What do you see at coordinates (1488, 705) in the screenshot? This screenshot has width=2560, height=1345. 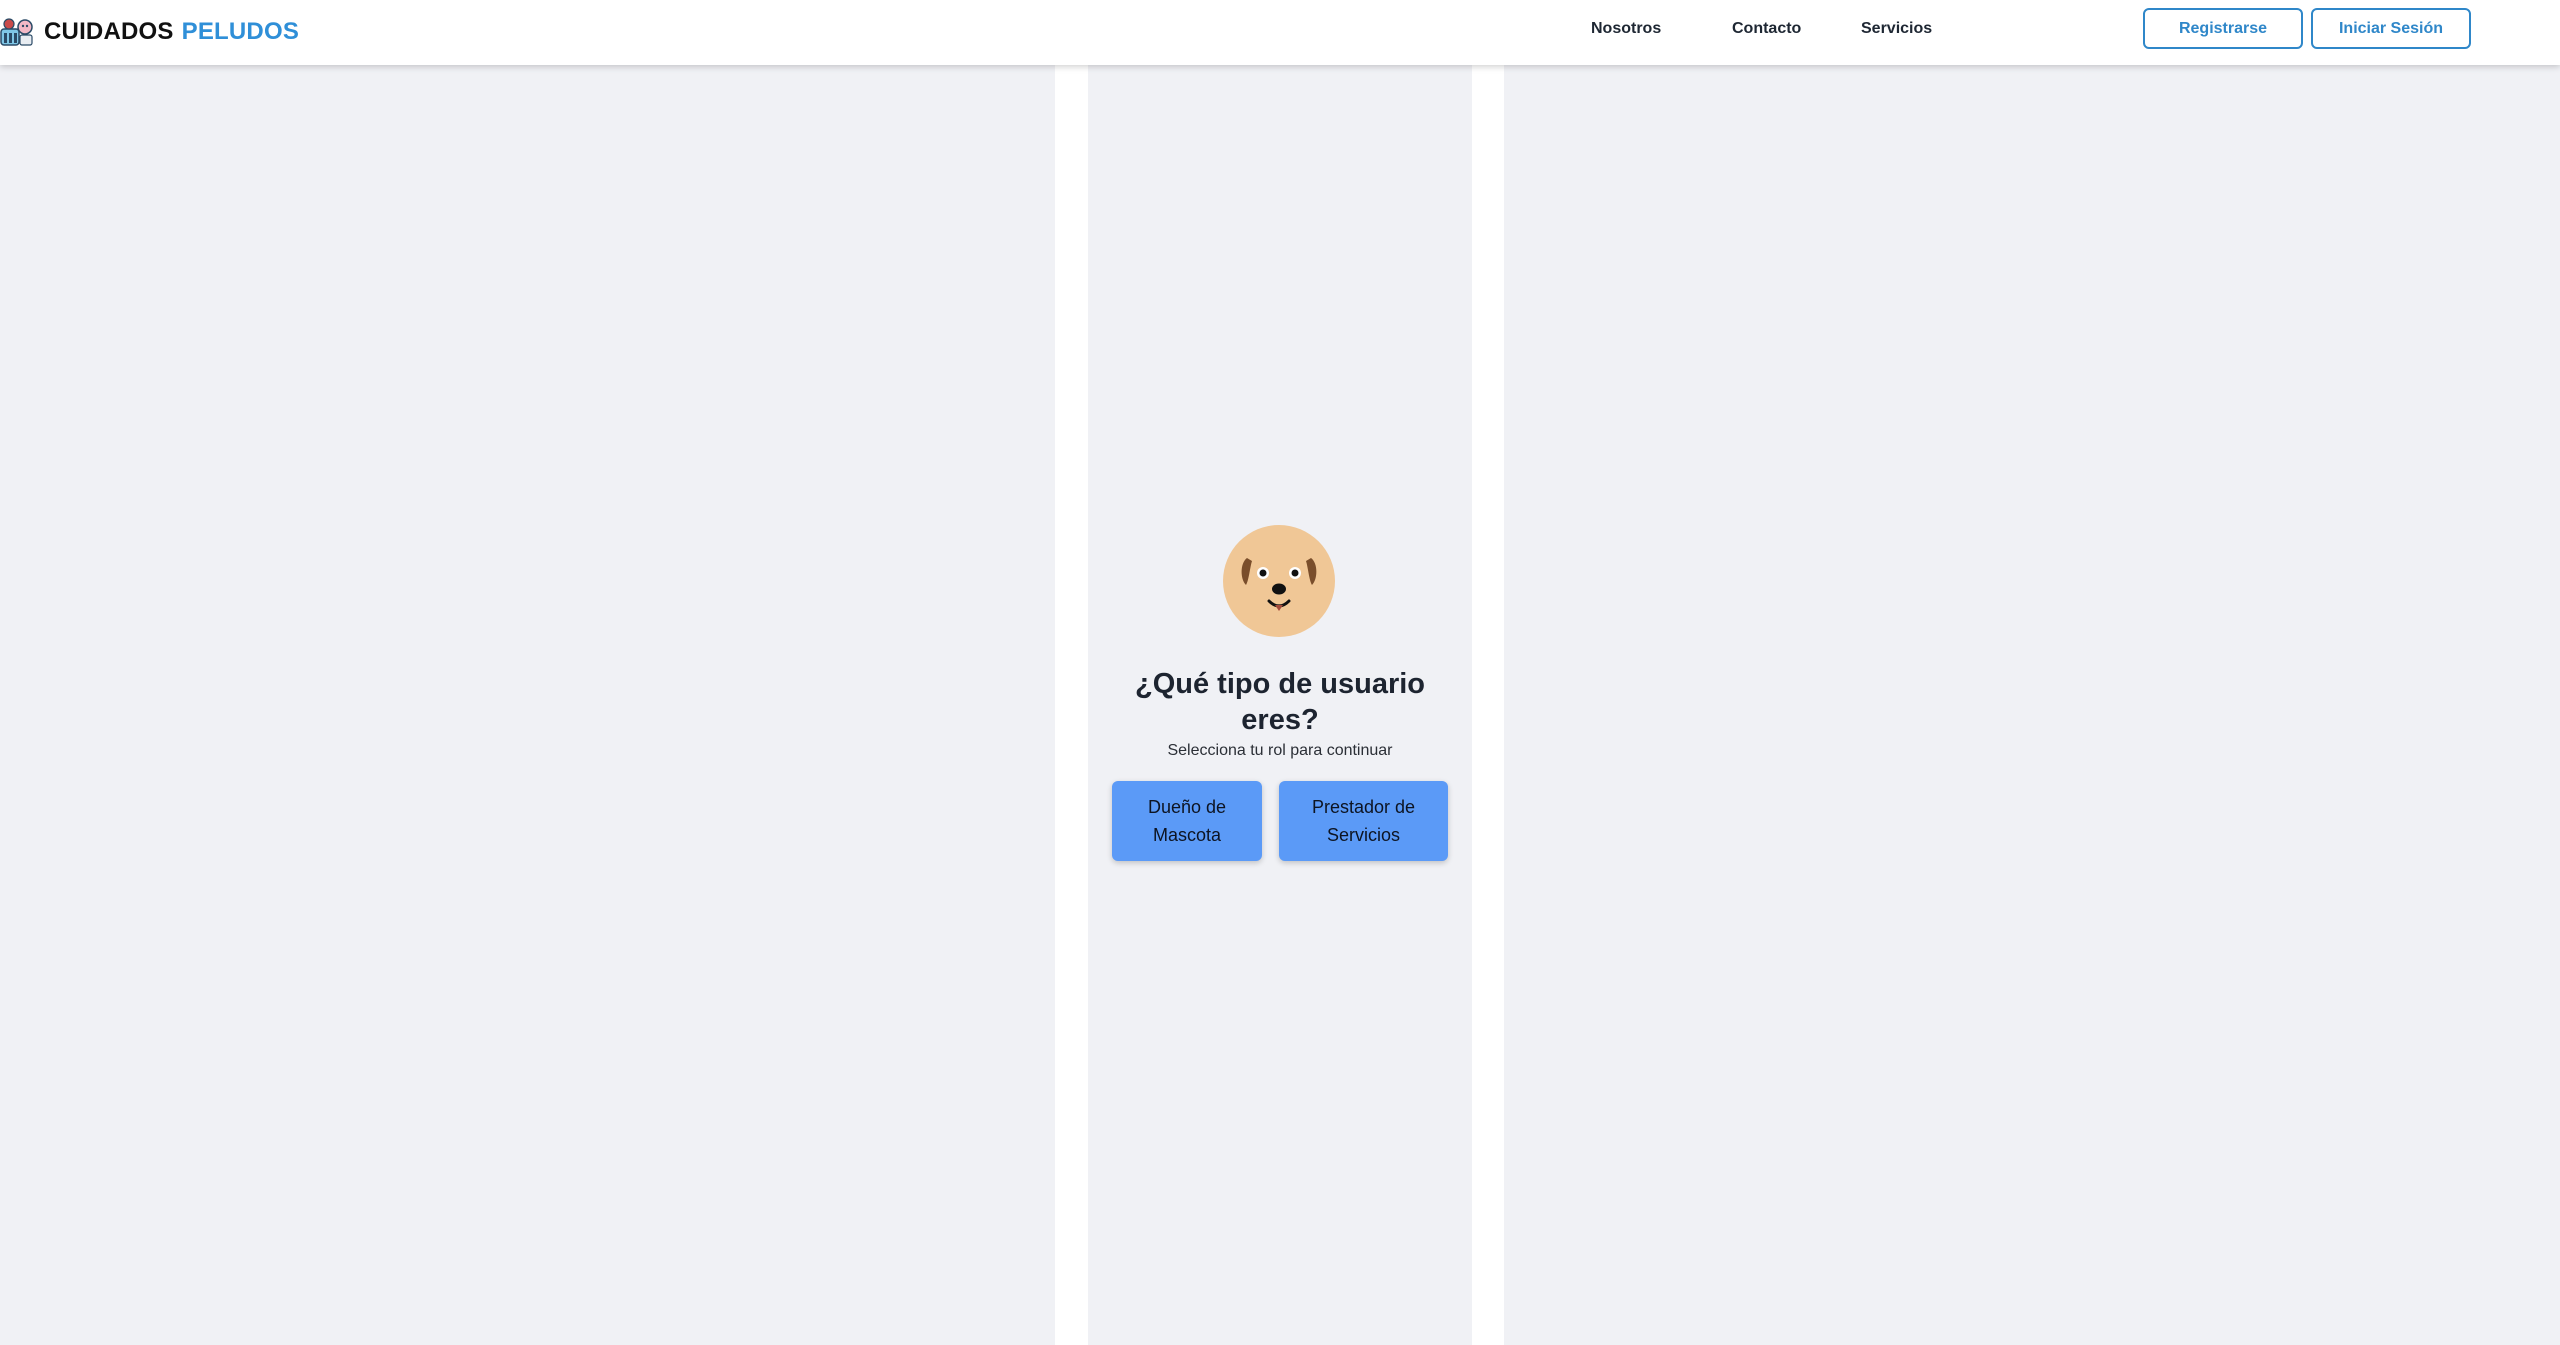 I see `right-column-border` at bounding box center [1488, 705].